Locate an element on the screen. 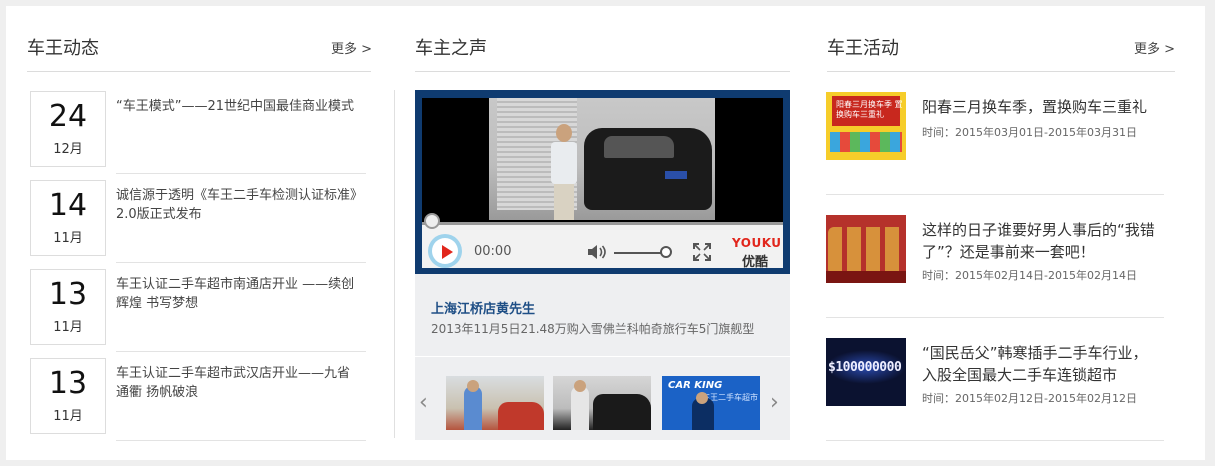 The height and width of the screenshot is (466, 1215). video-frame is located at coordinates (602, 159).